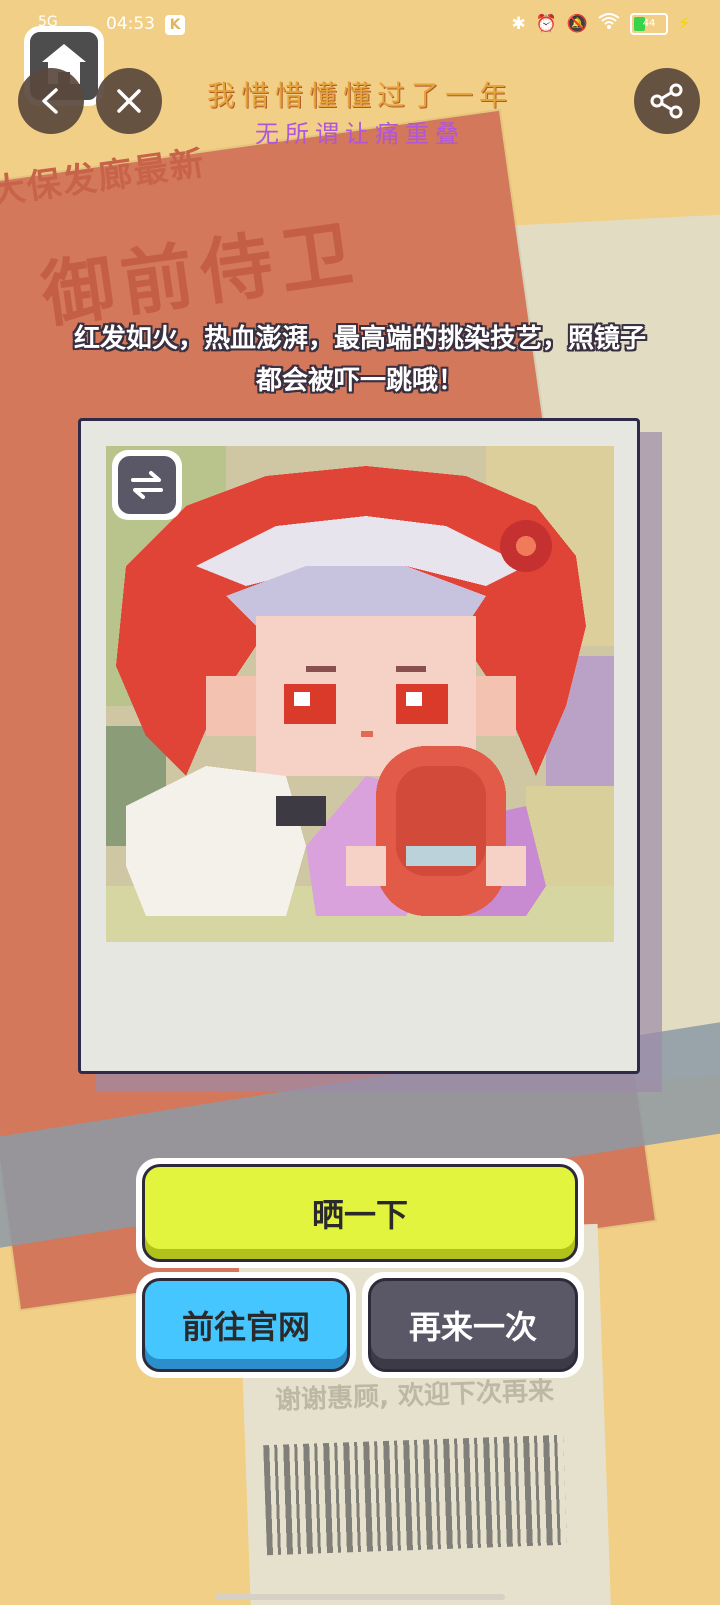 This screenshot has height=1605, width=720. I want to click on retry-button: 再来一次, so click(473, 1325).